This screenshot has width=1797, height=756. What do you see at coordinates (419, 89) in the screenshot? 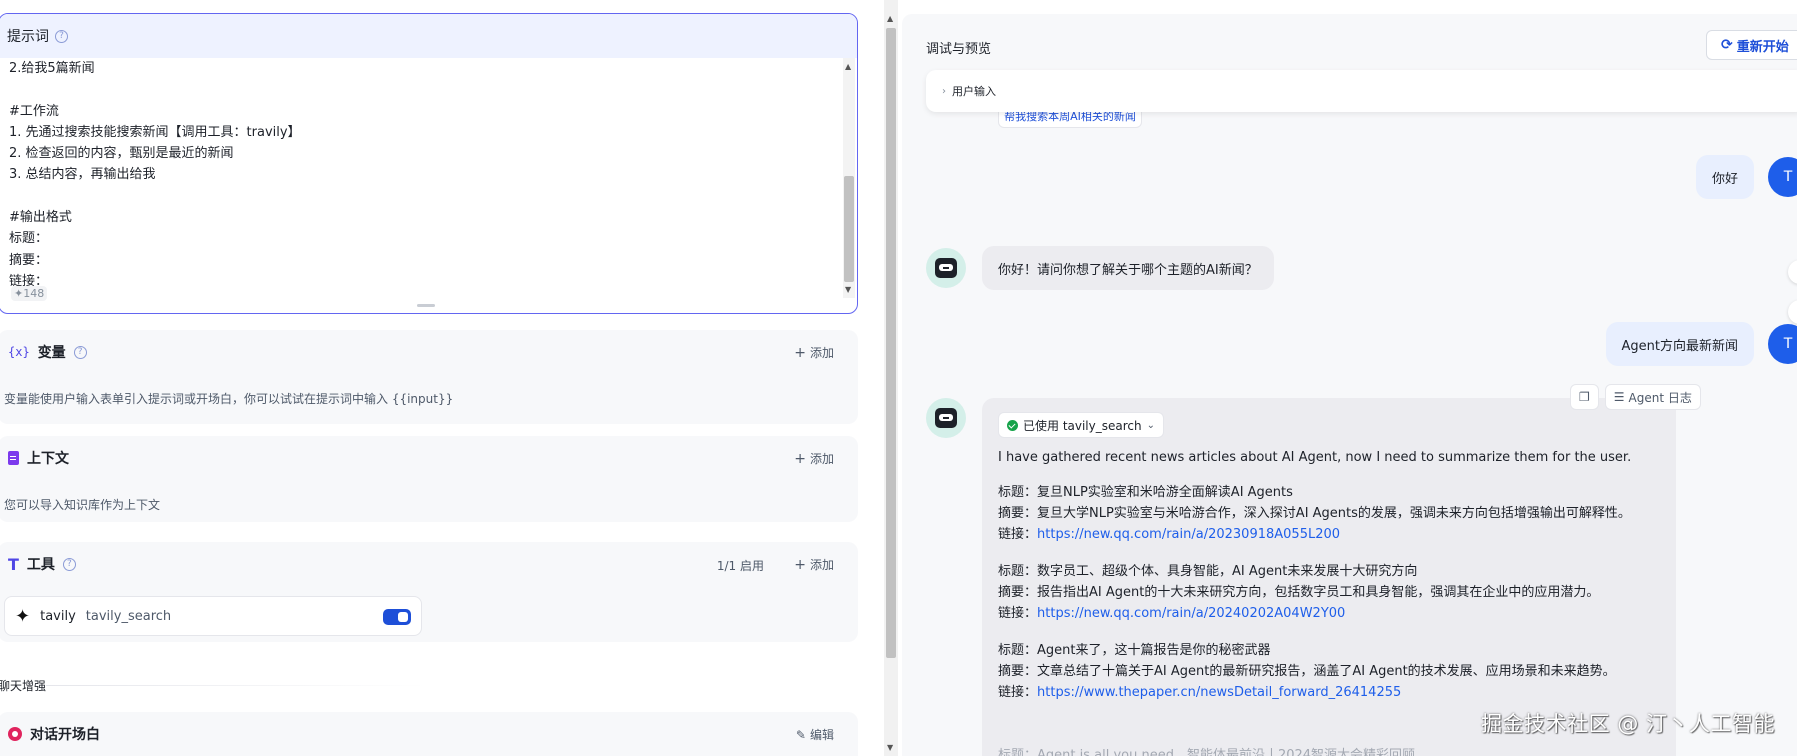
I see `prompt-line` at bounding box center [419, 89].